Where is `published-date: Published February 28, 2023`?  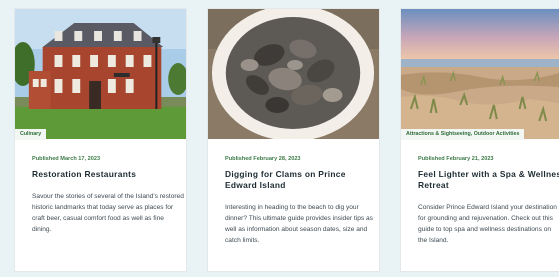
published-date: Published February 28, 2023 is located at coordinates (263, 159).